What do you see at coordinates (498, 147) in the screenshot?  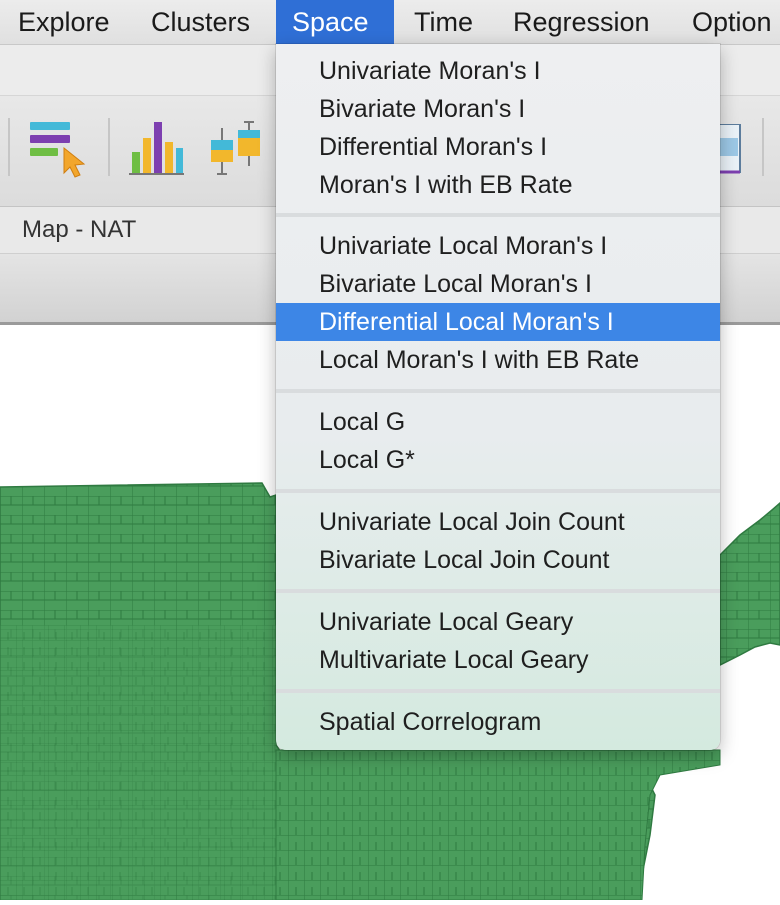 I see `menu-item-differential-morans-i: Differential Moran's I` at bounding box center [498, 147].